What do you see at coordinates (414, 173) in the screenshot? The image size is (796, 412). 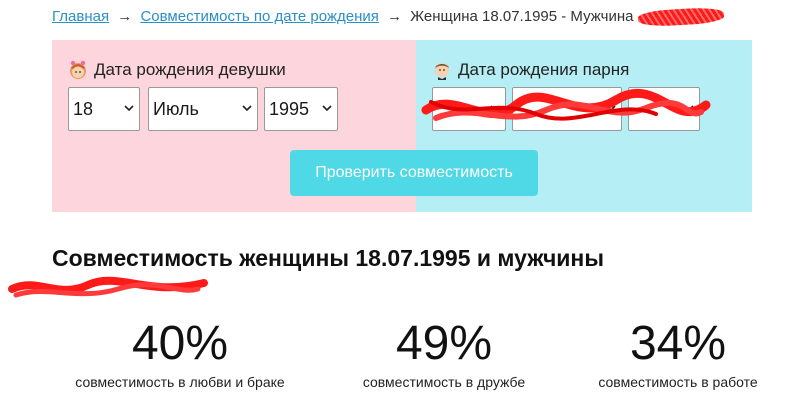 I see `check-compatibility-button: Проверить совместимость` at bounding box center [414, 173].